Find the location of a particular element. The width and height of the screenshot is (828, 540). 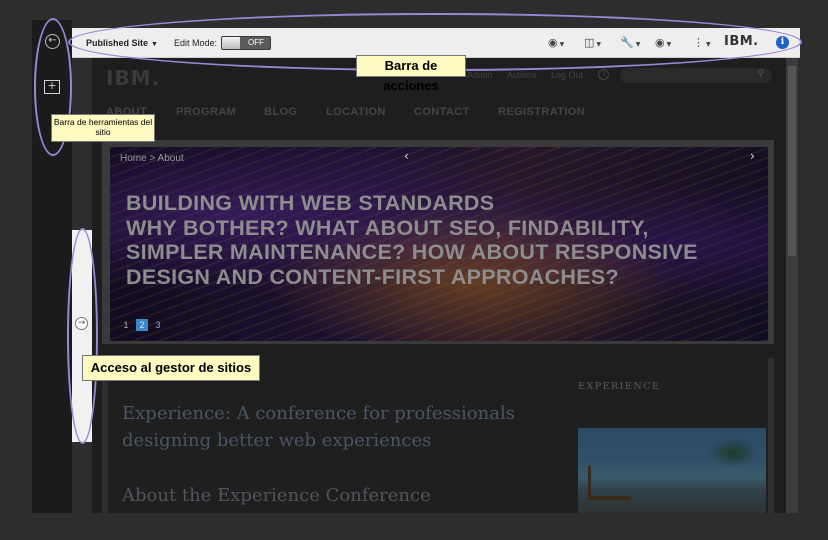

toggle-knob is located at coordinates (231, 43).